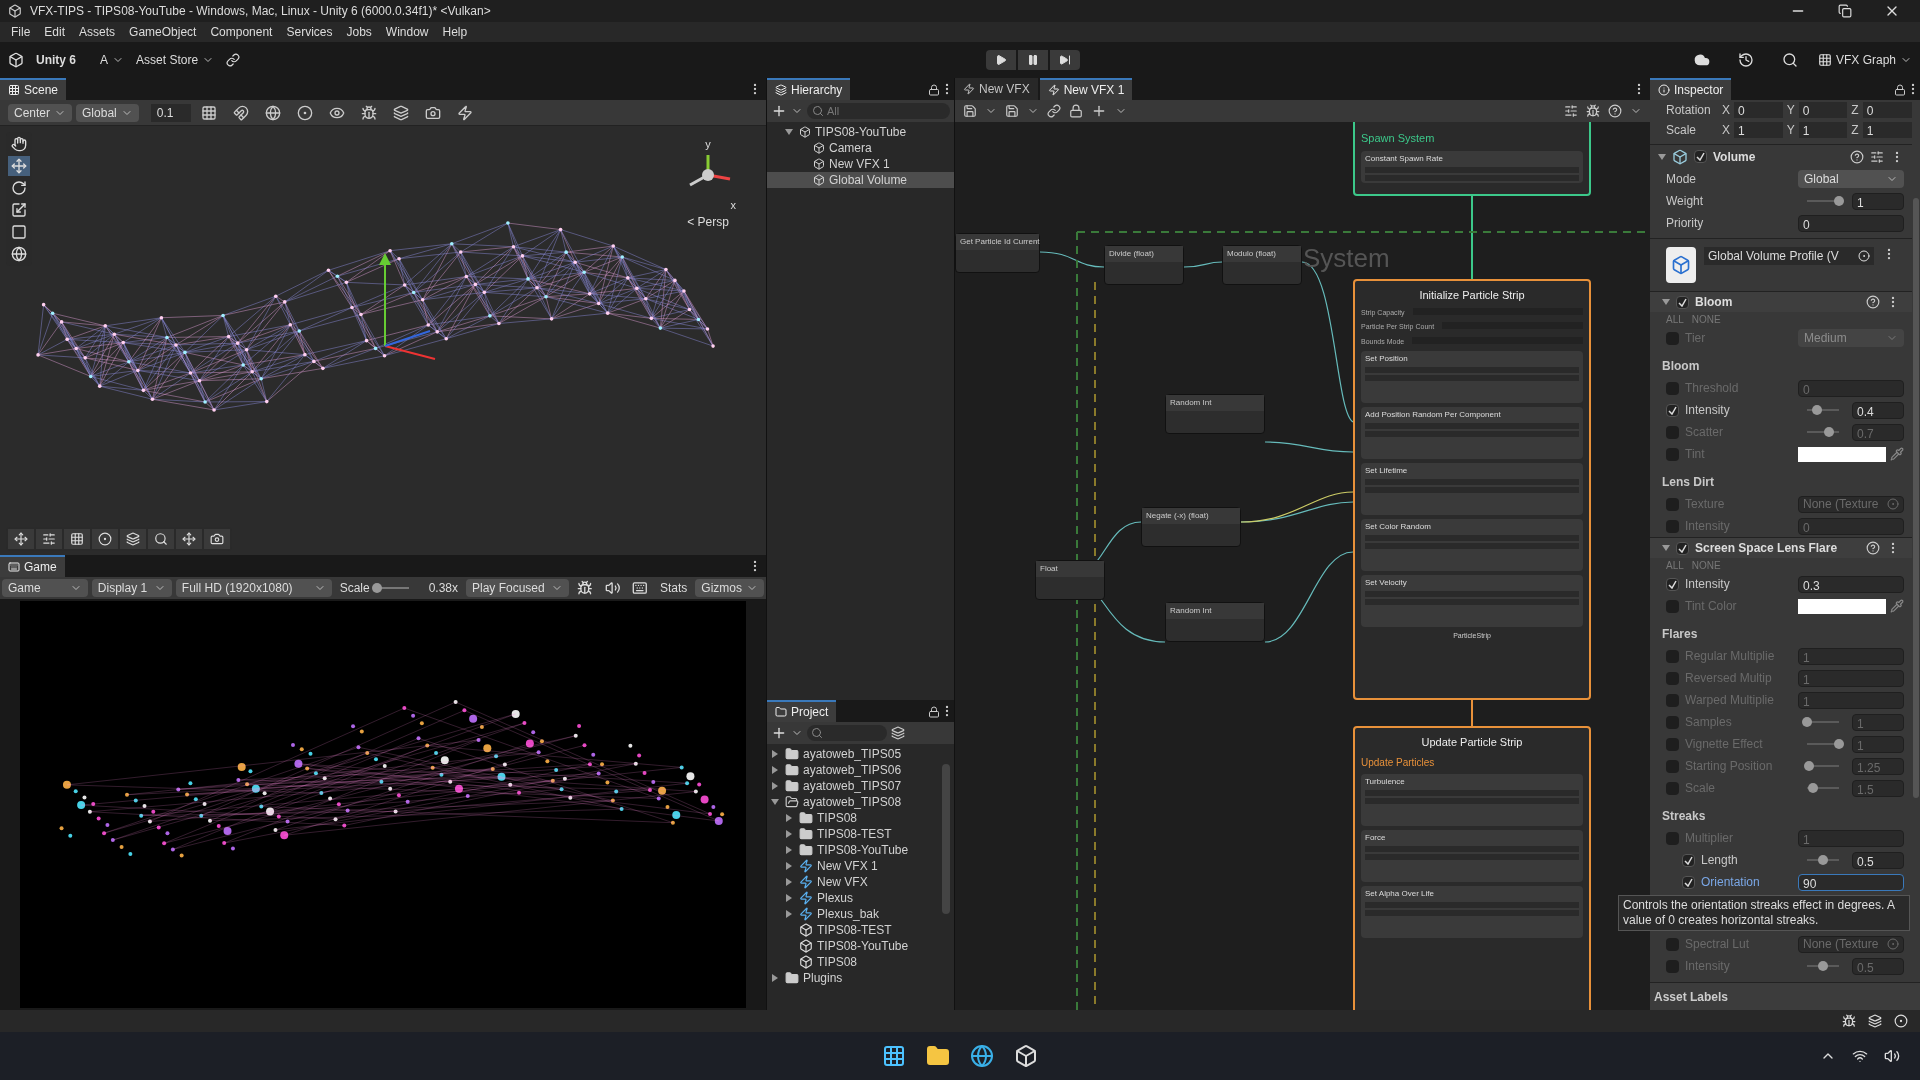  What do you see at coordinates (131, 588) in the screenshot?
I see `display-dropdown: Display 1` at bounding box center [131, 588].